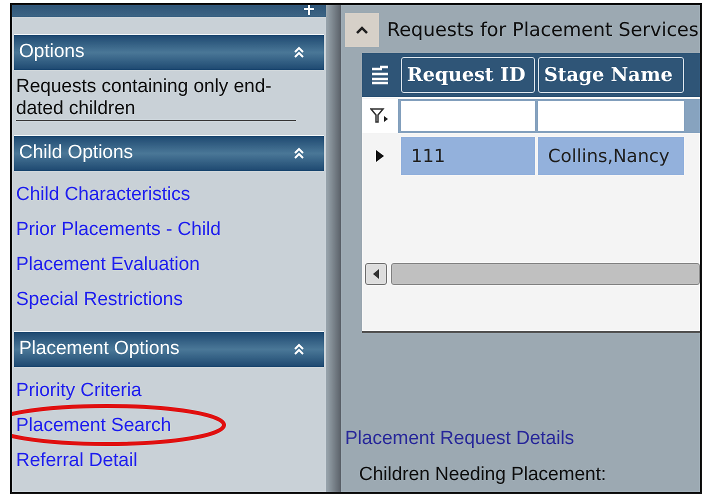 The image size is (702, 494). What do you see at coordinates (380, 116) in the screenshot?
I see `filter-icon` at bounding box center [380, 116].